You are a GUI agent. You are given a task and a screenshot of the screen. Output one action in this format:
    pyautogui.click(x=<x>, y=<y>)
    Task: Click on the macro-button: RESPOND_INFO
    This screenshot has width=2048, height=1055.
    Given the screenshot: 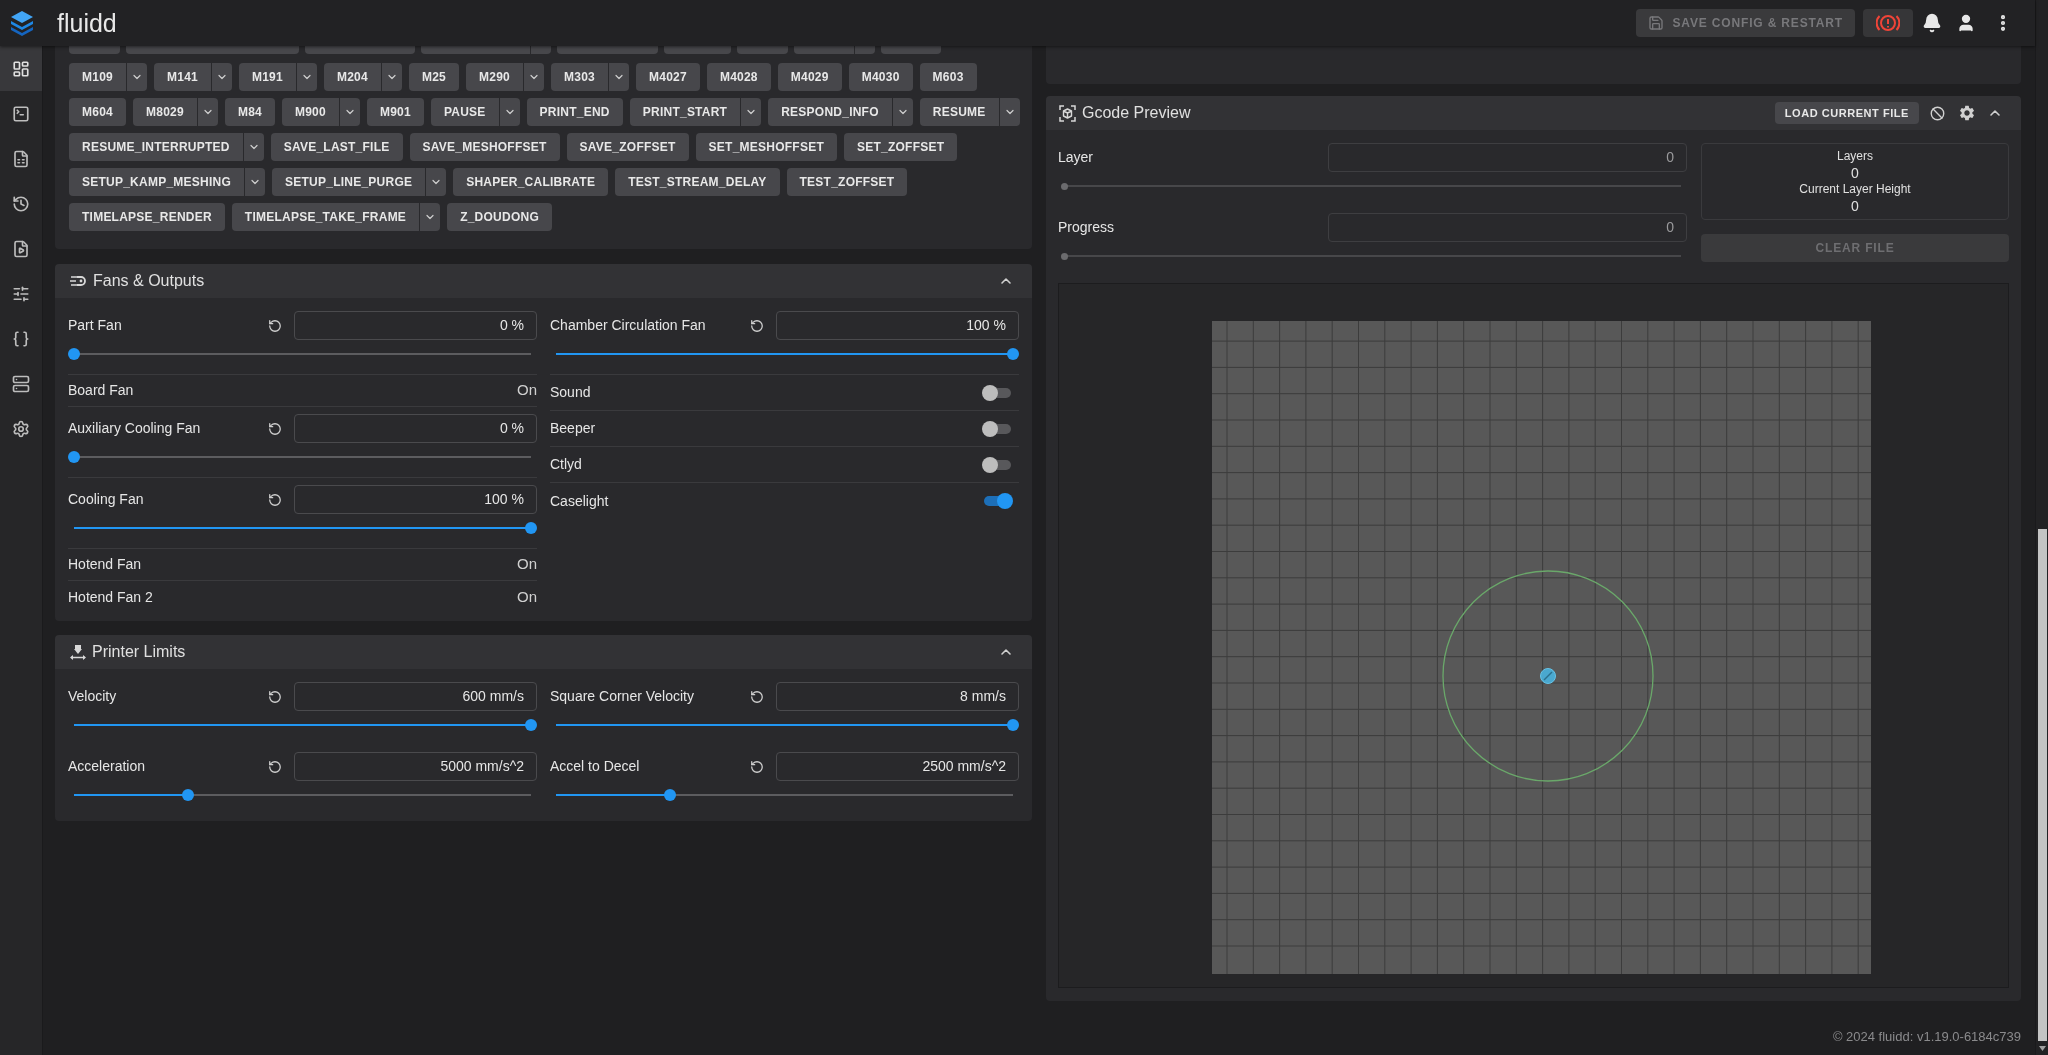 What is the action you would take?
    pyautogui.click(x=830, y=112)
    